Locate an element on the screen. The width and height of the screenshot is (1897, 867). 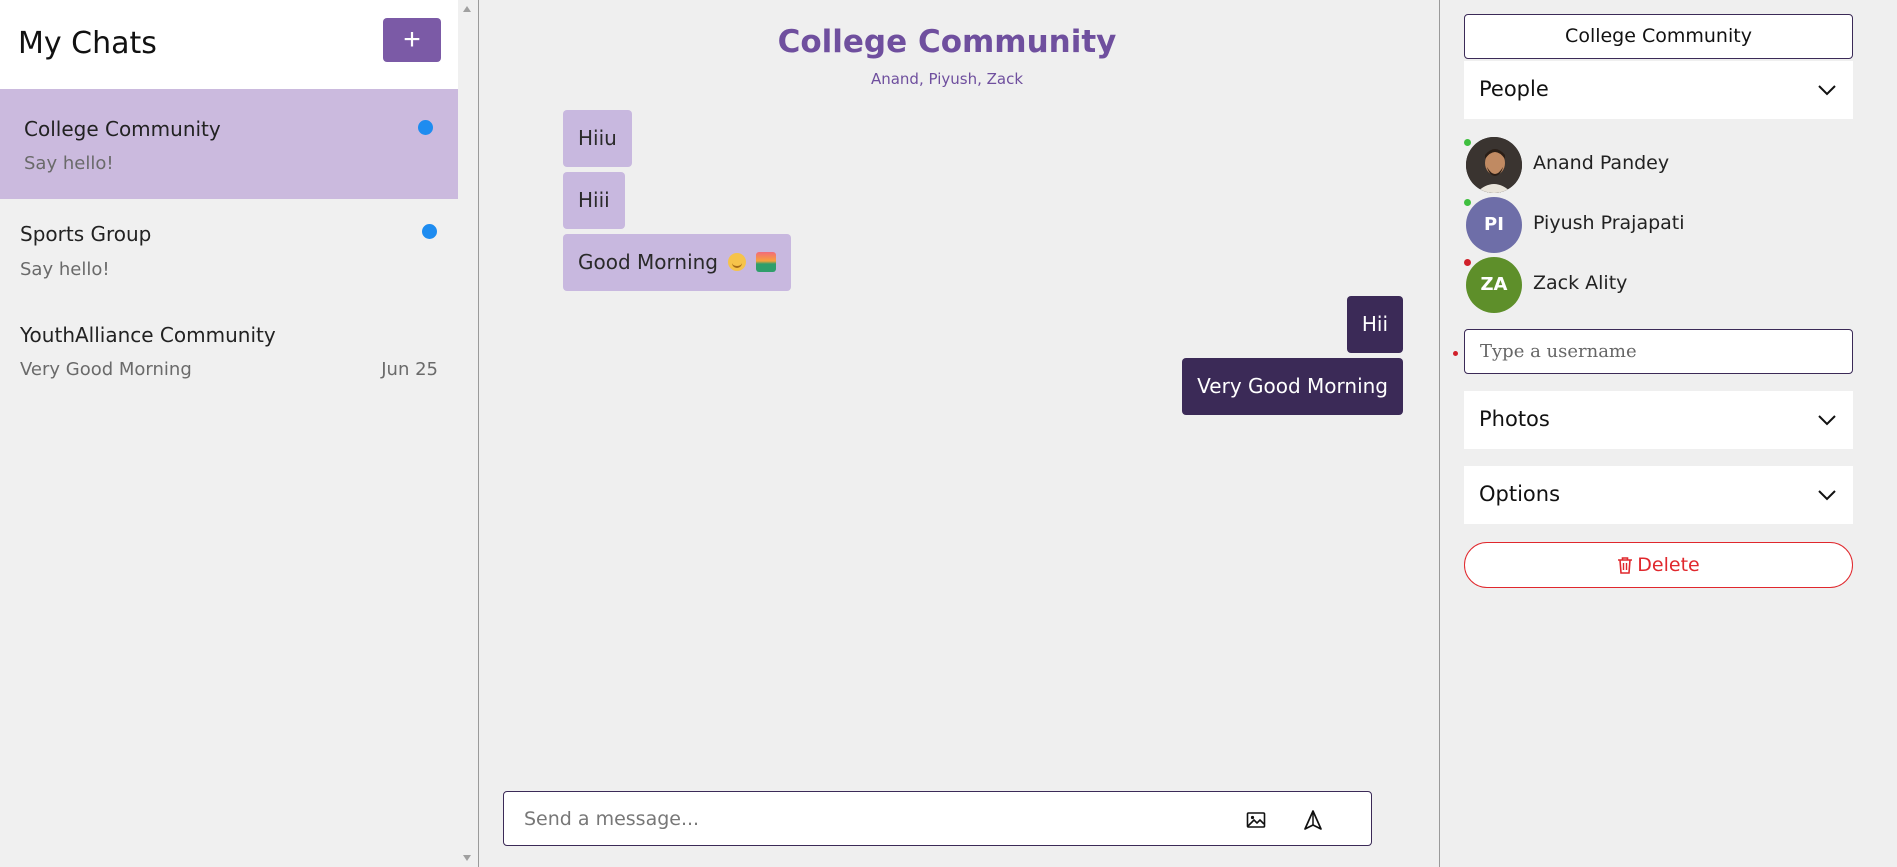
smiling-face-icon is located at coordinates (737, 262).